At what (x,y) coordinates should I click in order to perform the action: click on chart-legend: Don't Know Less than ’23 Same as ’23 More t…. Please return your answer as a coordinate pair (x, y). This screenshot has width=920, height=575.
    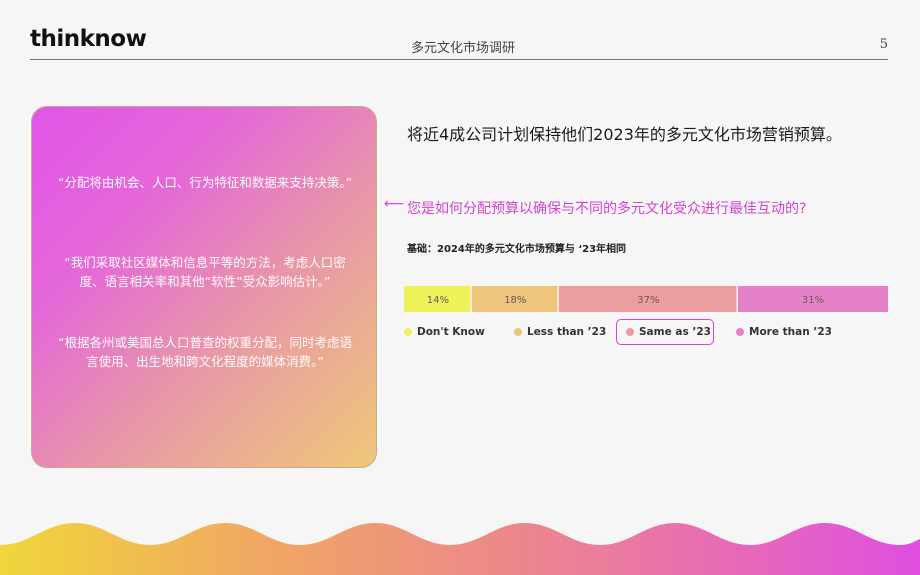
    Looking at the image, I should click on (646, 332).